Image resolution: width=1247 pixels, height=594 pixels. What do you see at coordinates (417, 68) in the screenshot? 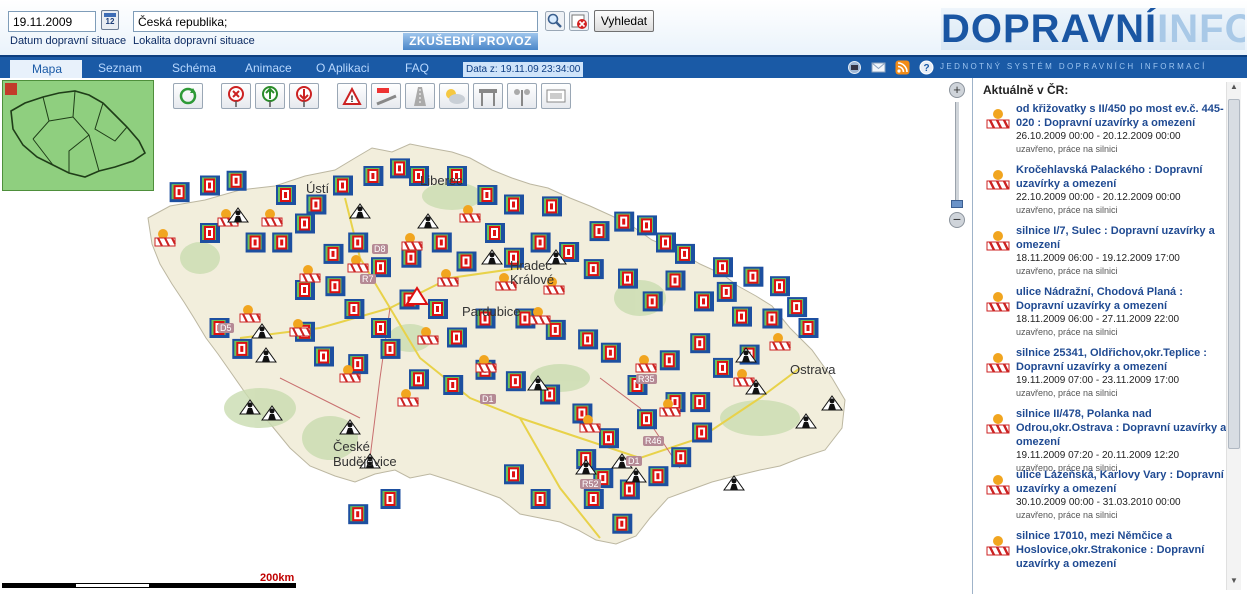
I see `tab-faq: FAQ` at bounding box center [417, 68].